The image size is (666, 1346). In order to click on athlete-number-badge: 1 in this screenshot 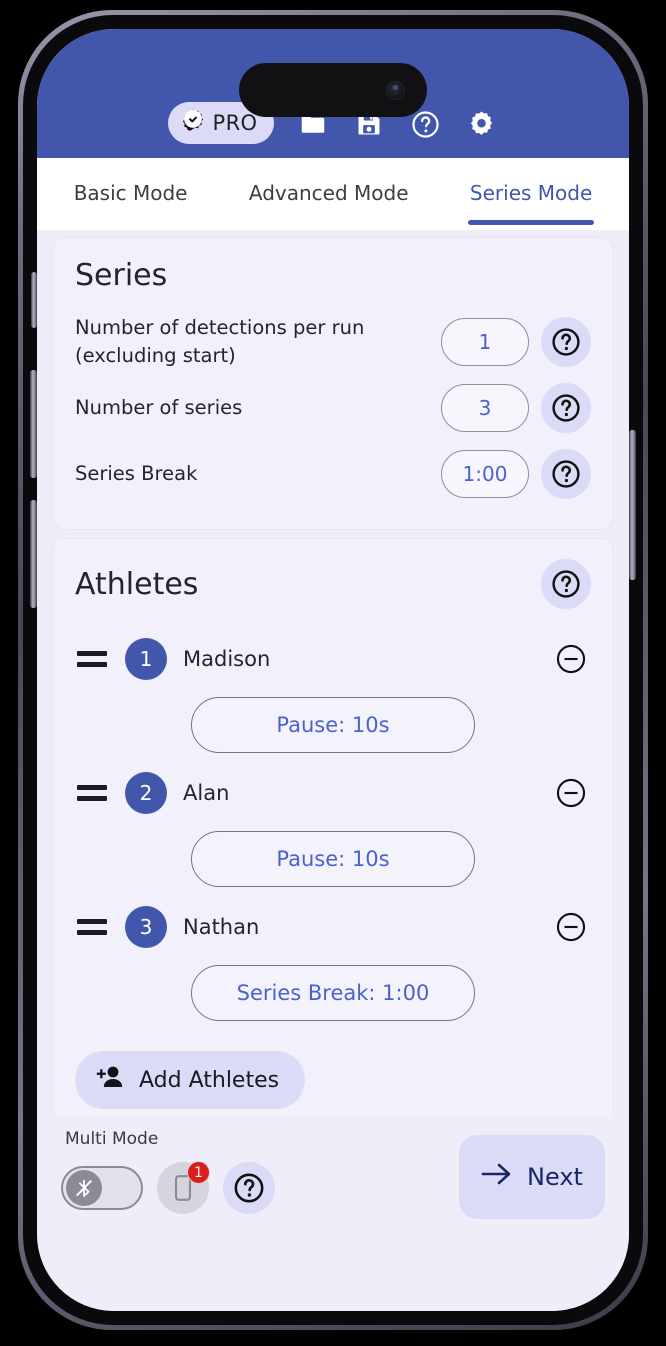, I will do `click(146, 659)`.